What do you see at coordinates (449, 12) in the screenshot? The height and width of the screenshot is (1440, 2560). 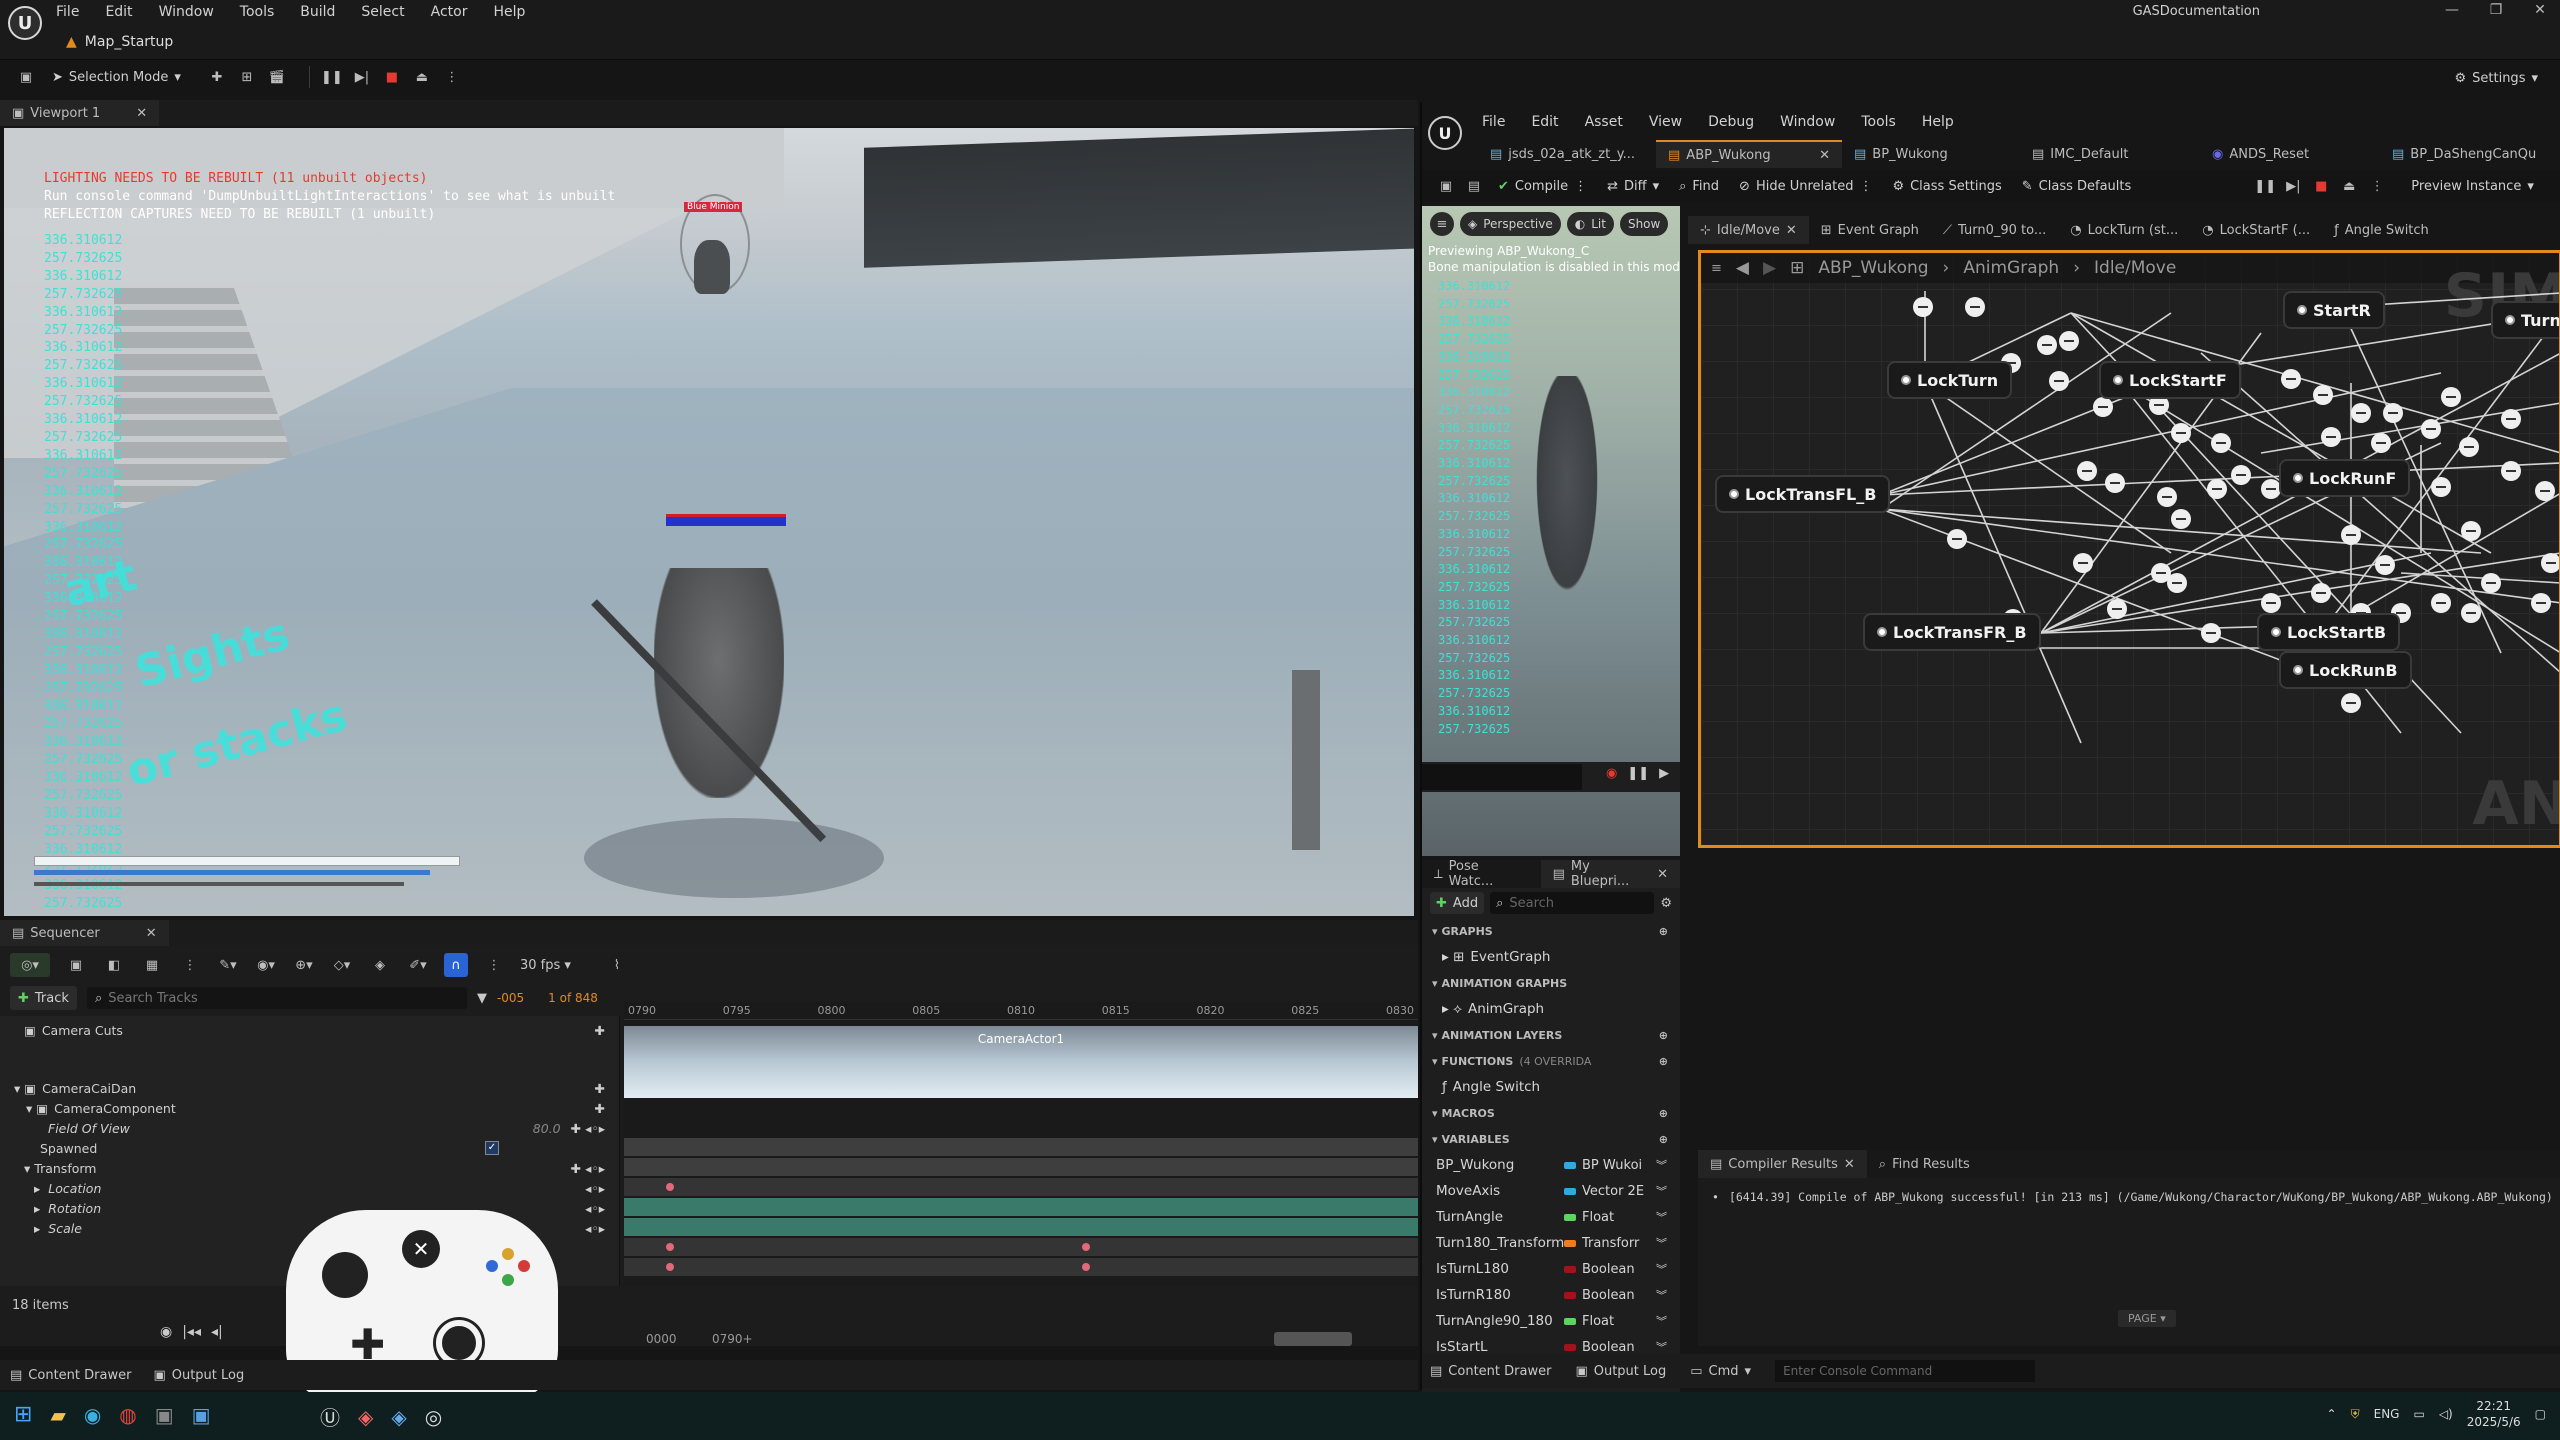 I see `menu-actor: Actor` at bounding box center [449, 12].